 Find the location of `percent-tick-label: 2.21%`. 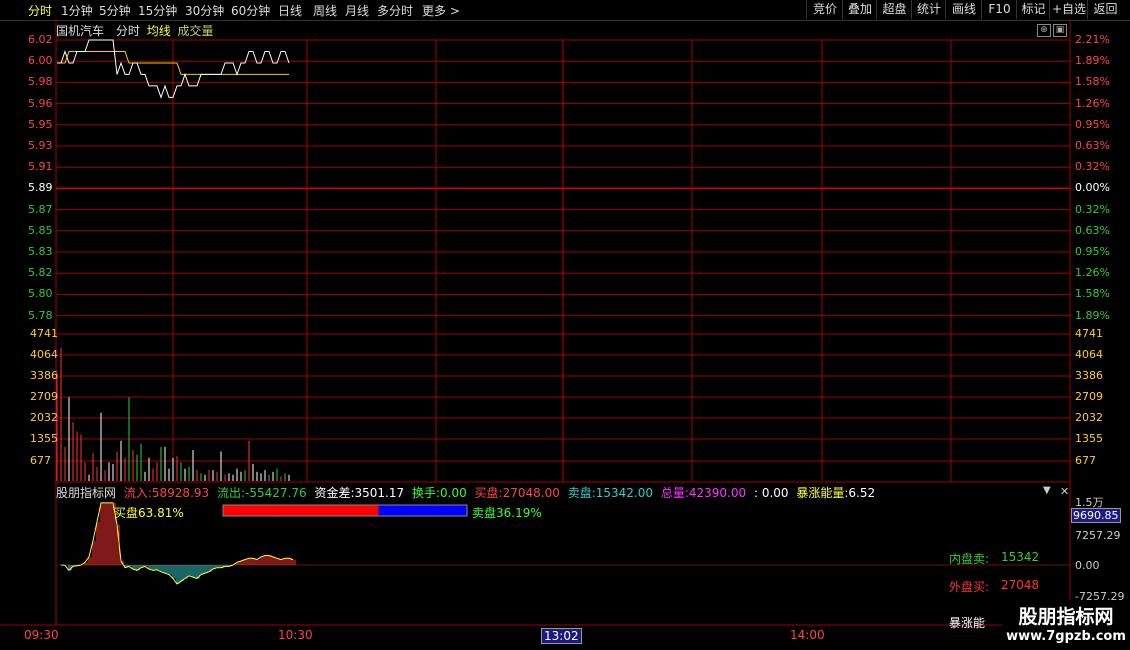

percent-tick-label: 2.21% is located at coordinates (1092, 39).